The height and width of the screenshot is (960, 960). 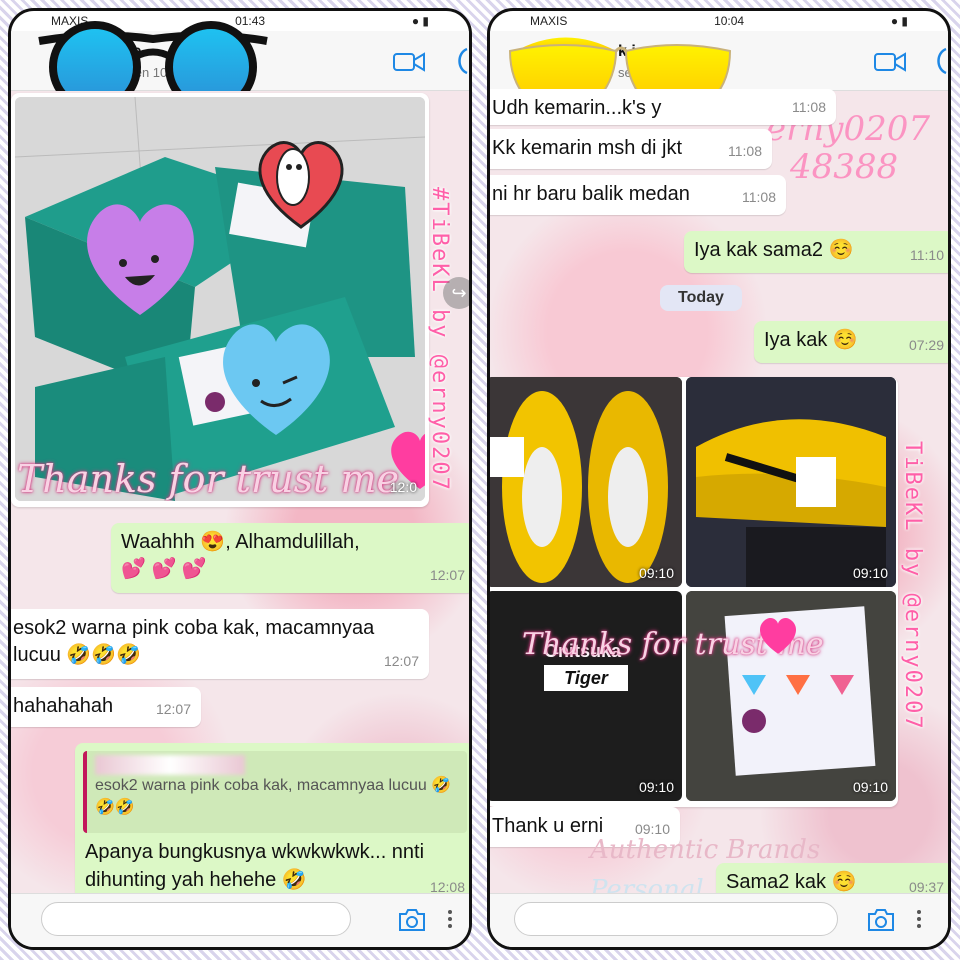 I want to click on message-bubble-incoming: hahahahah 12:07, so click(x=106, y=707).